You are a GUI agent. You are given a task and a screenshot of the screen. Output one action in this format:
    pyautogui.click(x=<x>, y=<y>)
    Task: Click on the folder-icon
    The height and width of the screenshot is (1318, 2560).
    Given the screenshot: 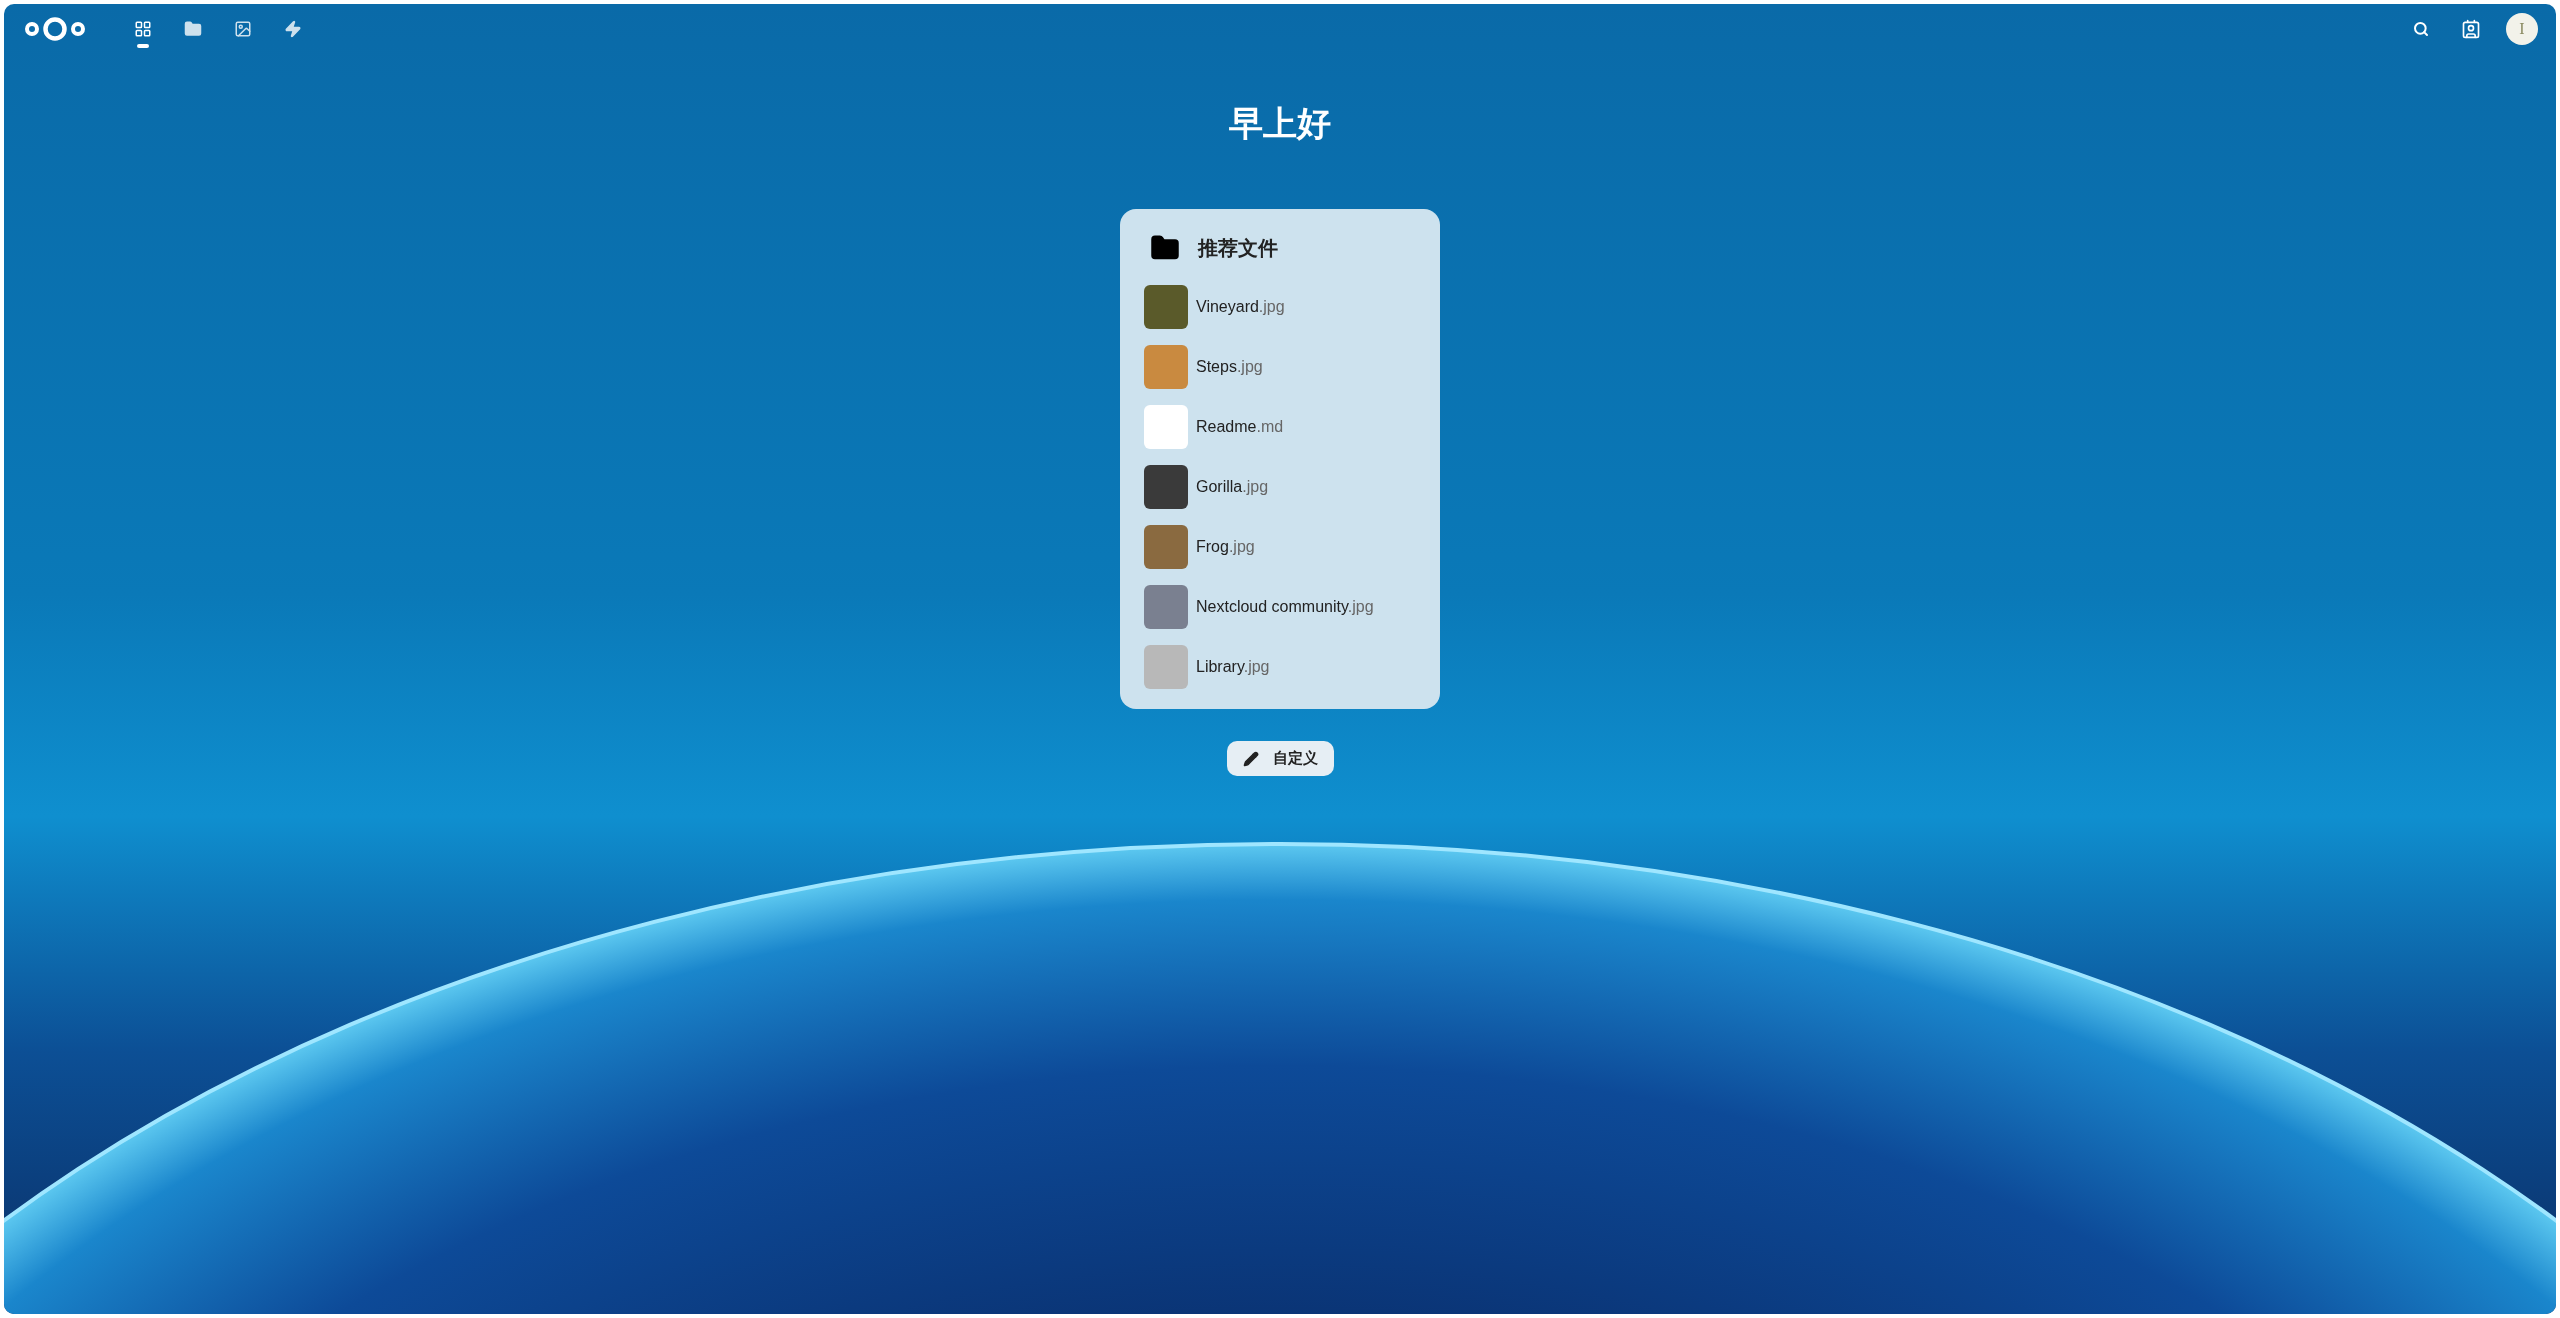 What is the action you would take?
    pyautogui.click(x=193, y=29)
    